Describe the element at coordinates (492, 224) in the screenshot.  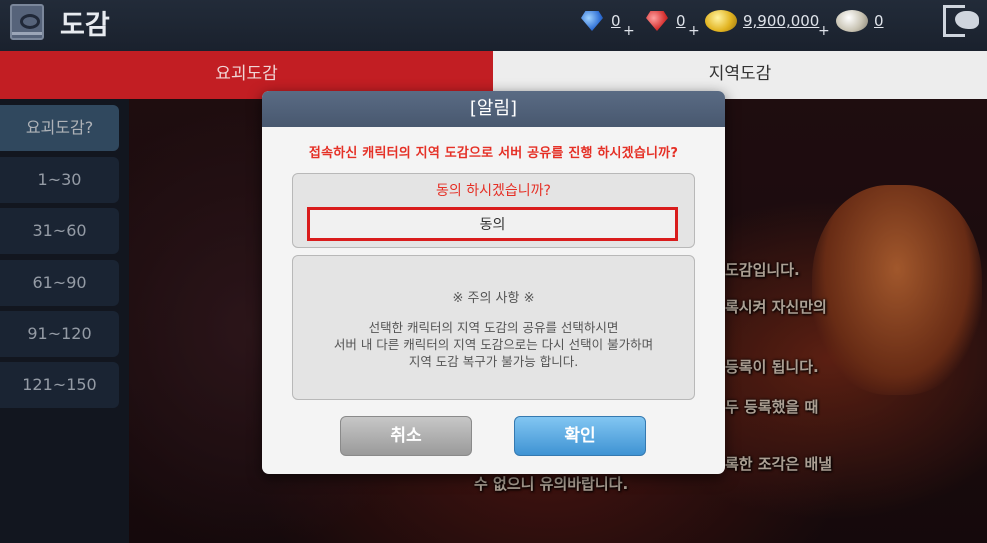
I see `agreement-input` at that location.